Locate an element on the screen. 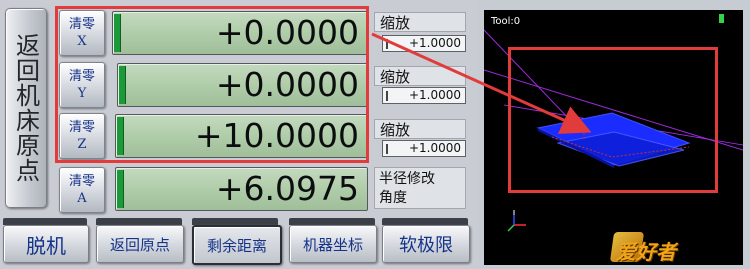 Image resolution: width=750 pixels, height=269 pixels. watermark-text: 爱好者 is located at coordinates (646, 252).